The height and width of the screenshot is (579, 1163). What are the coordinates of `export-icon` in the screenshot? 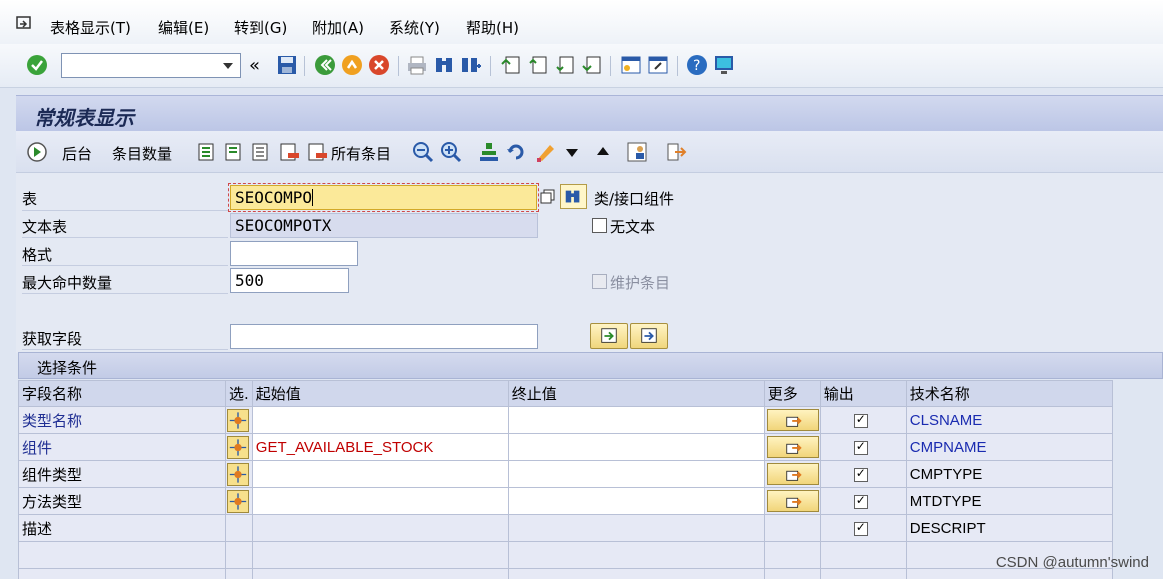 It's located at (676, 152).